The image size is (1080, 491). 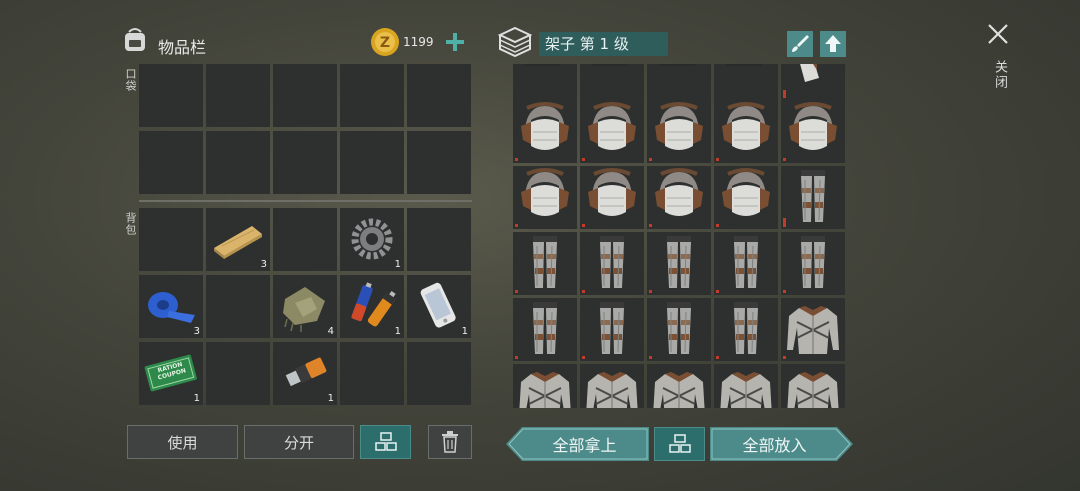 I want to click on backpack-slot-phone: 1, so click(x=439, y=306).